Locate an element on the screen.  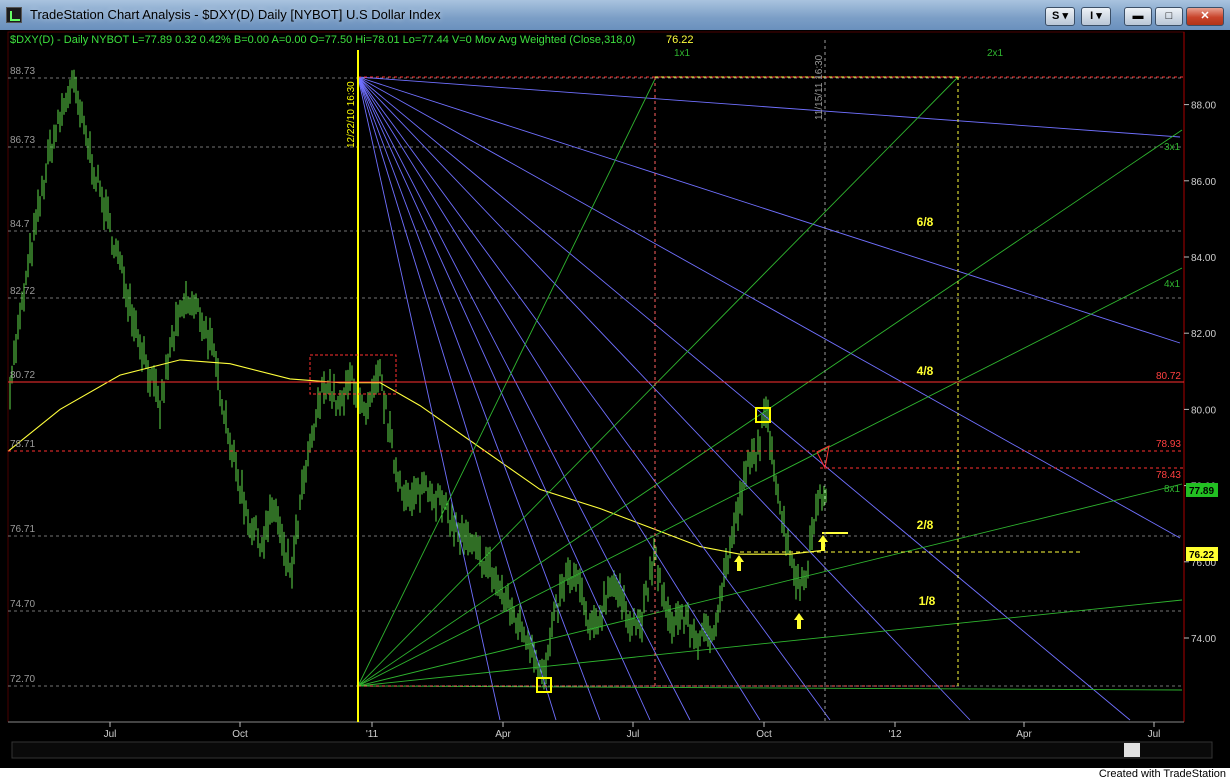
horizontal-scrollbar is located at coordinates (612, 750).